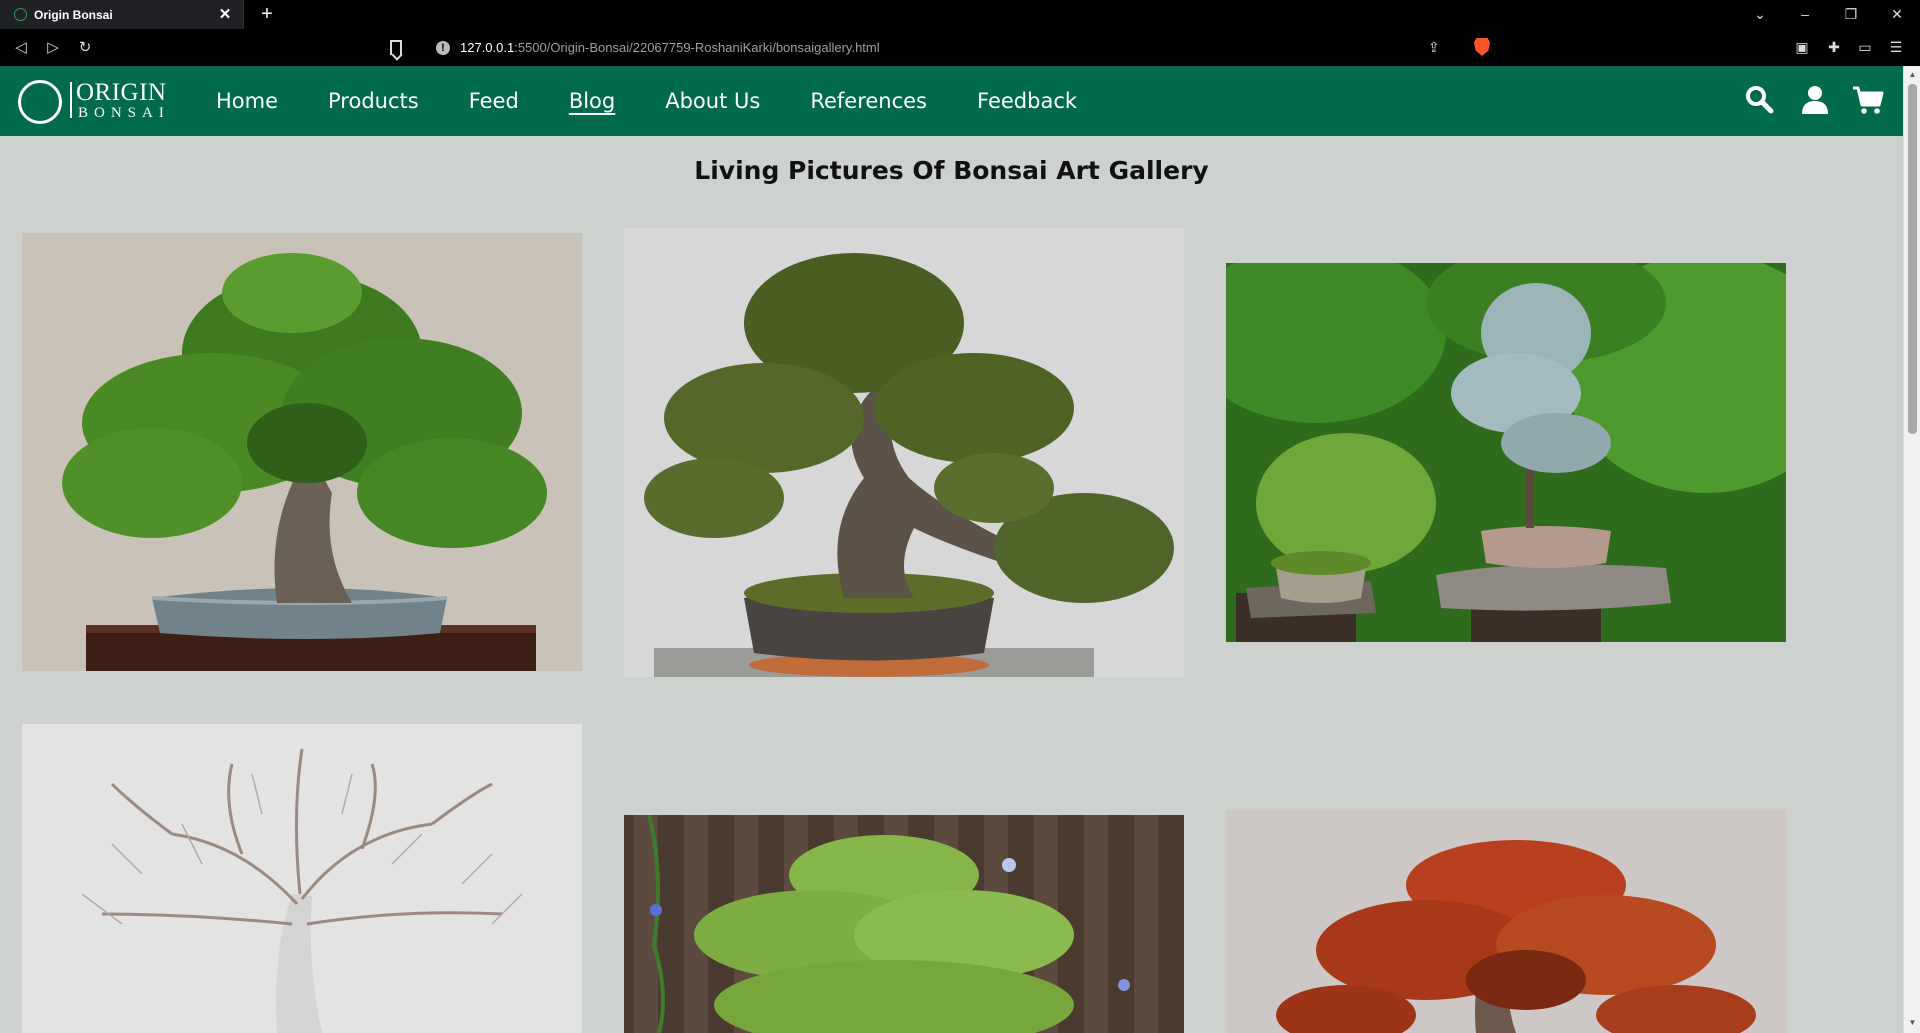 The image size is (1920, 1033). Describe the element at coordinates (1897, 14) in the screenshot. I see `close-window-icon: ✕` at that location.